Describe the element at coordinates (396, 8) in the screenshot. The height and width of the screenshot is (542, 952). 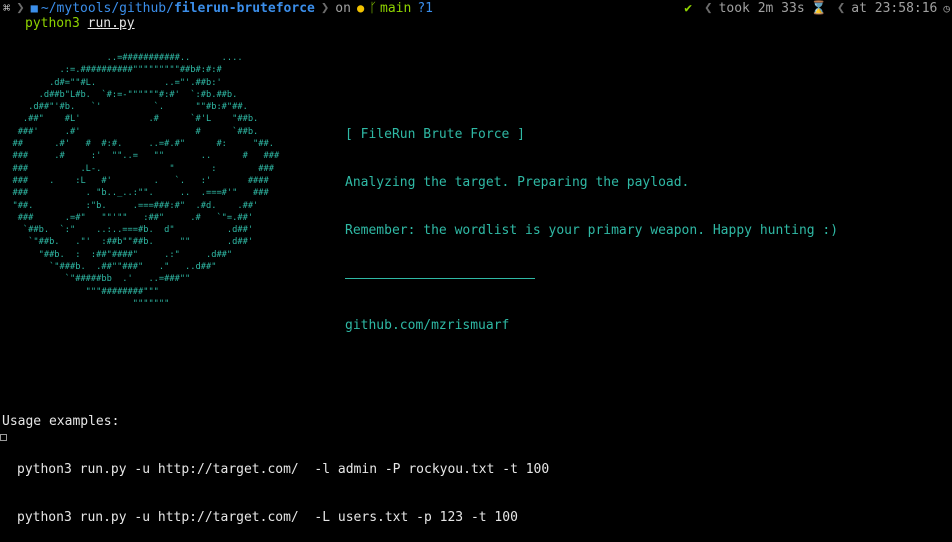
I see `branch-name: main` at that location.